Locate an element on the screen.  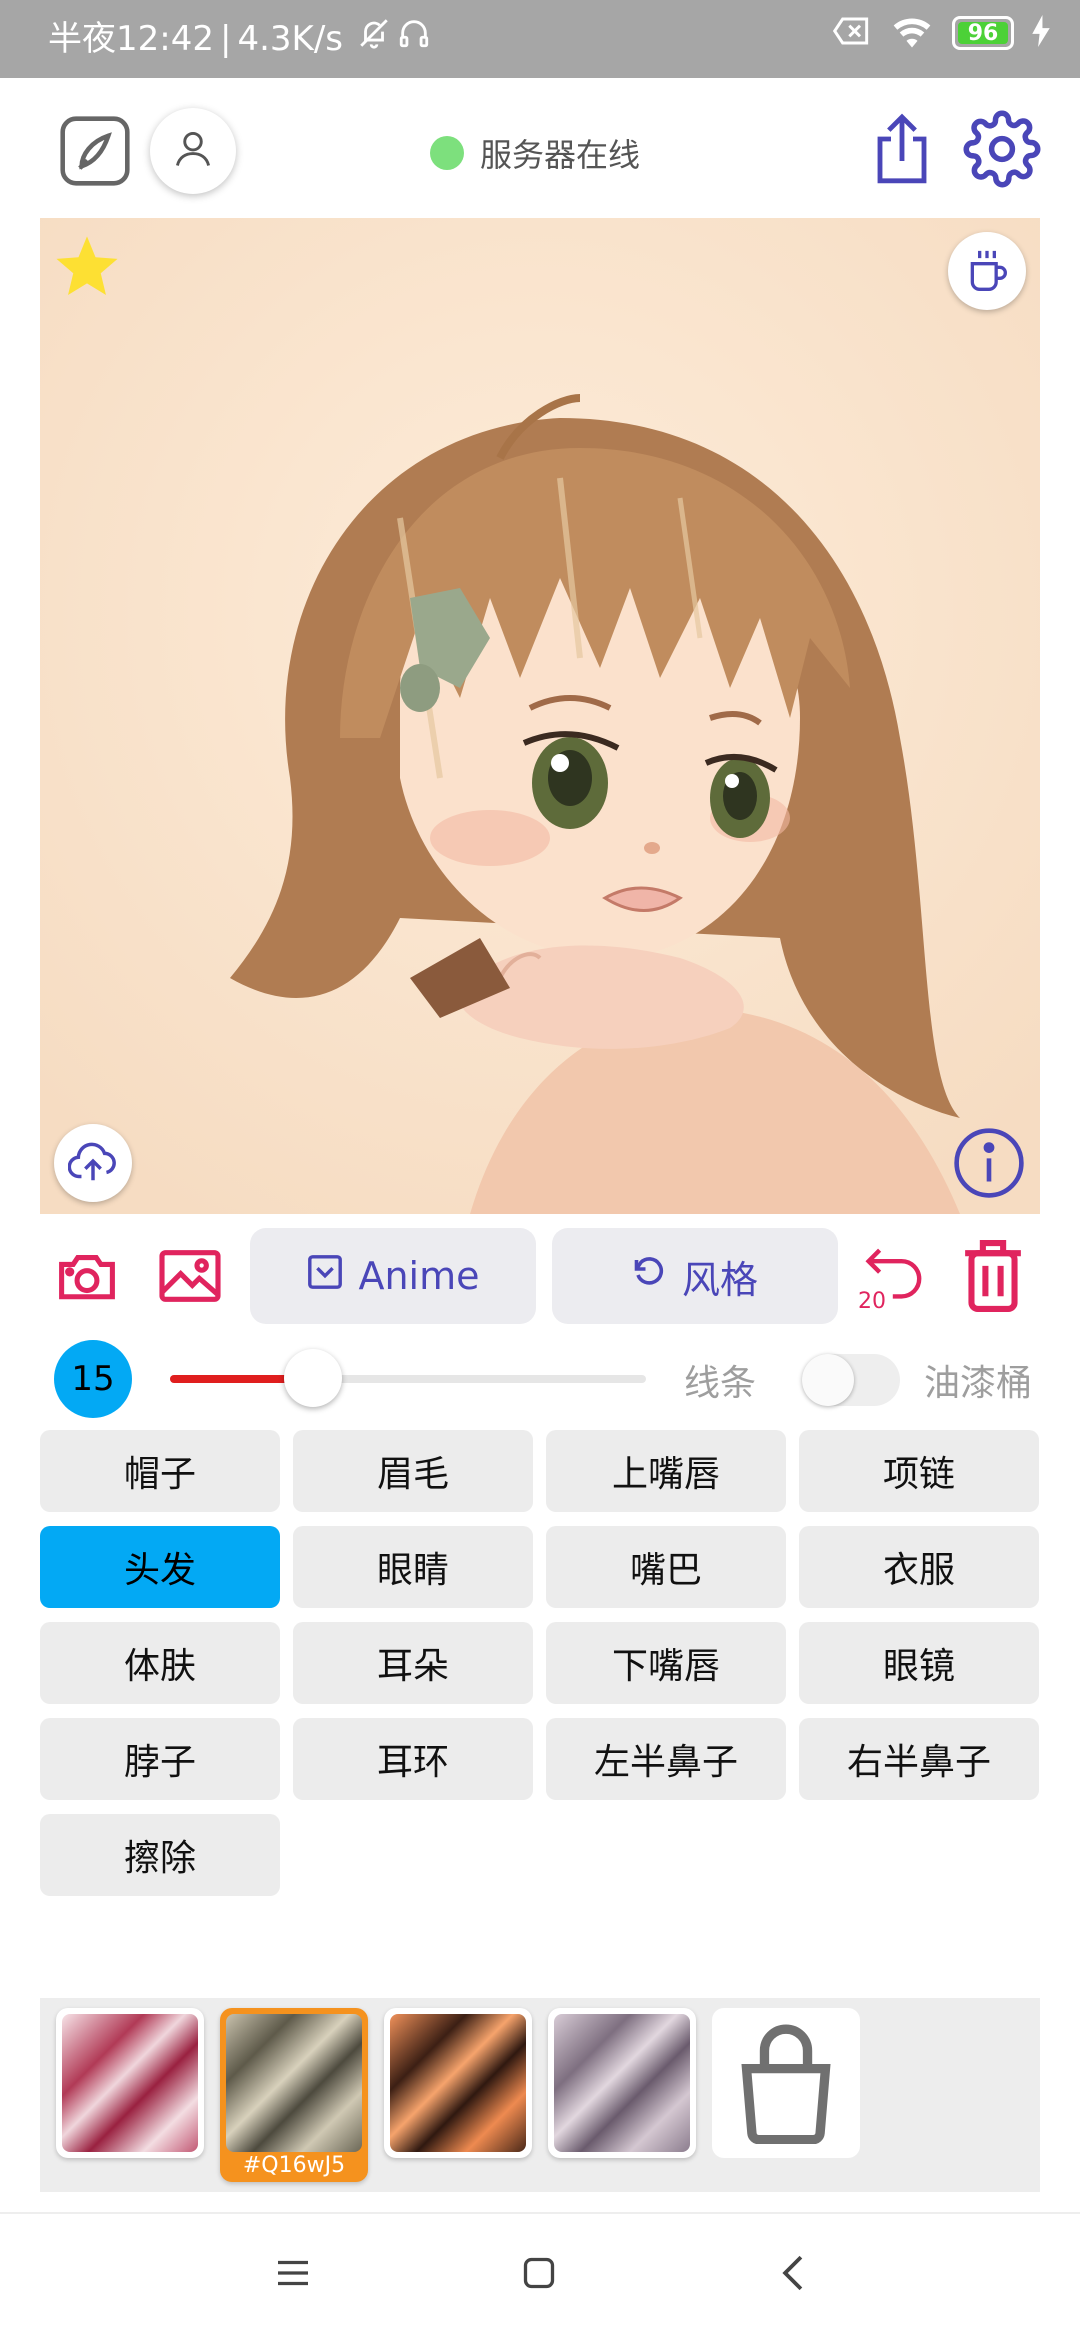
anime-mode-label: Anime is located at coordinates (419, 1276).